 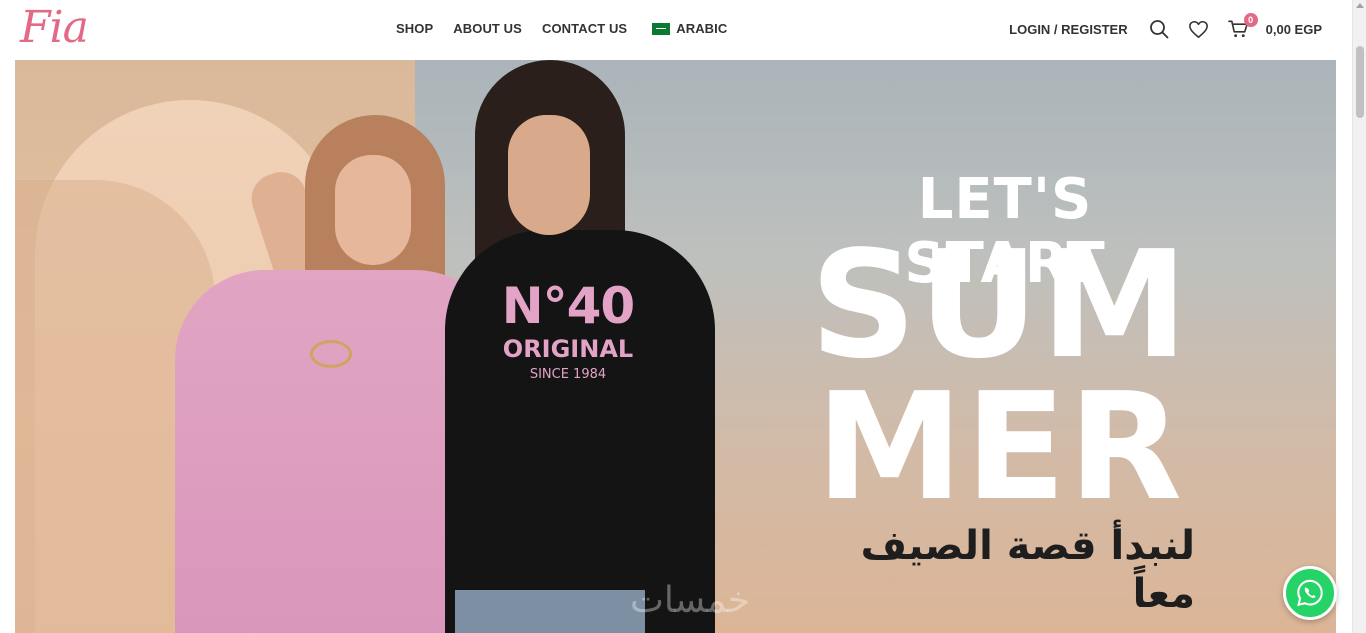 What do you see at coordinates (549, 175) in the screenshot?
I see `model-right-face` at bounding box center [549, 175].